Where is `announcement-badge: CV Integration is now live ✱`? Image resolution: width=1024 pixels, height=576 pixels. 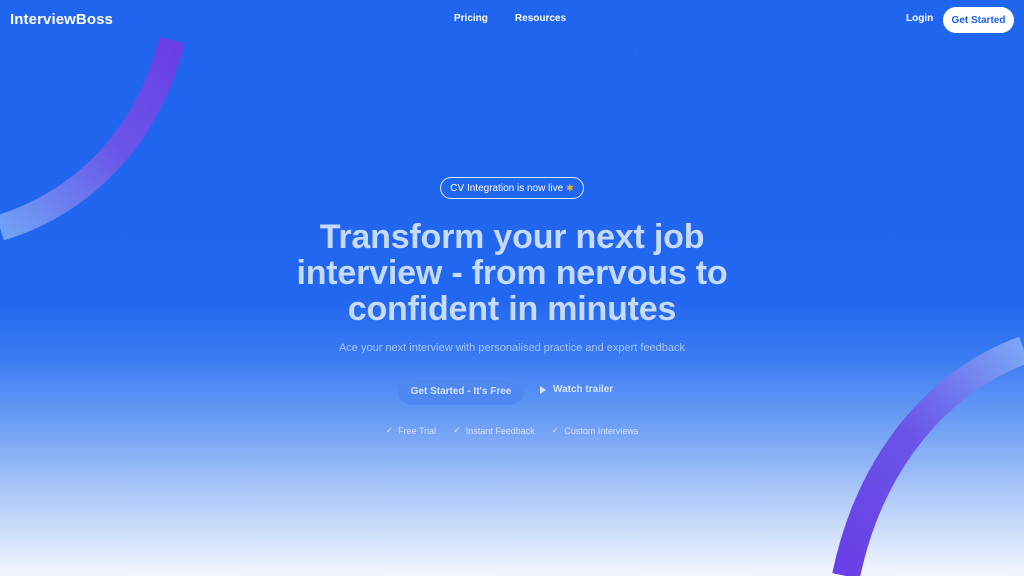 announcement-badge: CV Integration is now live ✱ is located at coordinates (512, 188).